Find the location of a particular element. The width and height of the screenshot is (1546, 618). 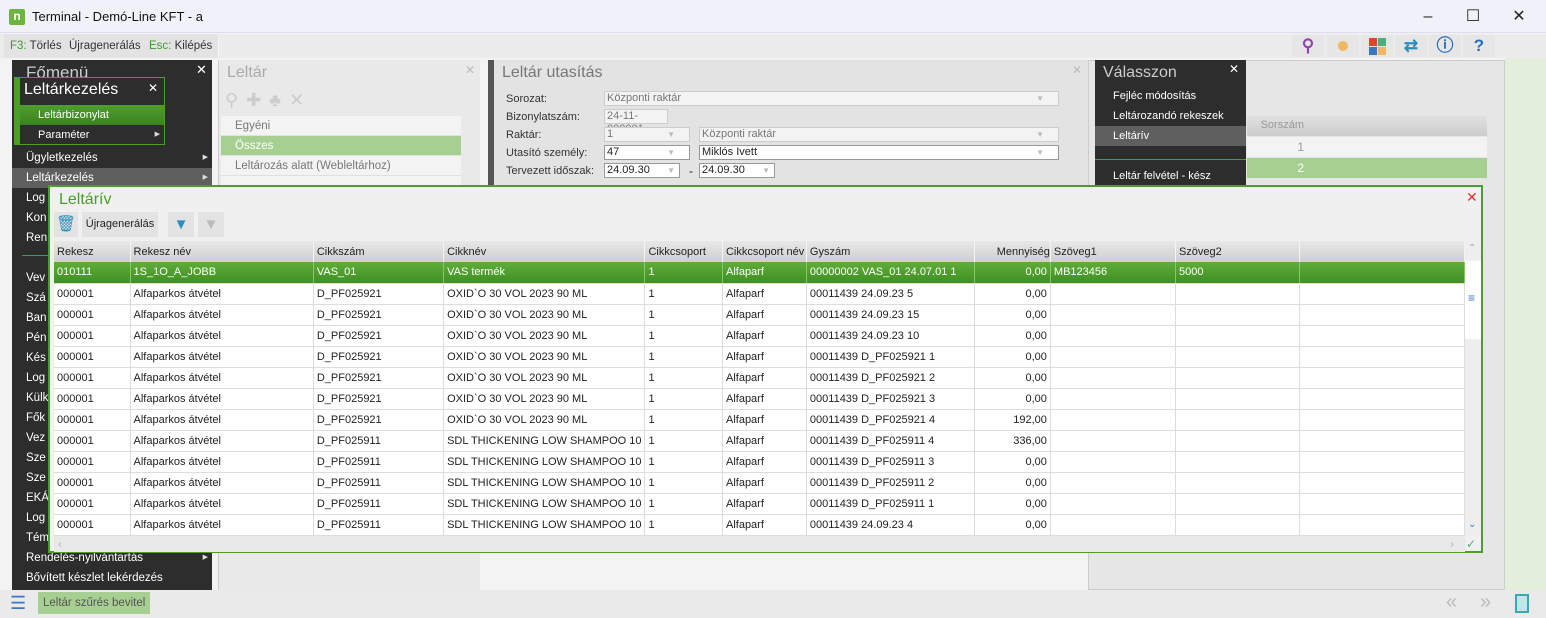

minimize-button: – is located at coordinates (1428, 17).